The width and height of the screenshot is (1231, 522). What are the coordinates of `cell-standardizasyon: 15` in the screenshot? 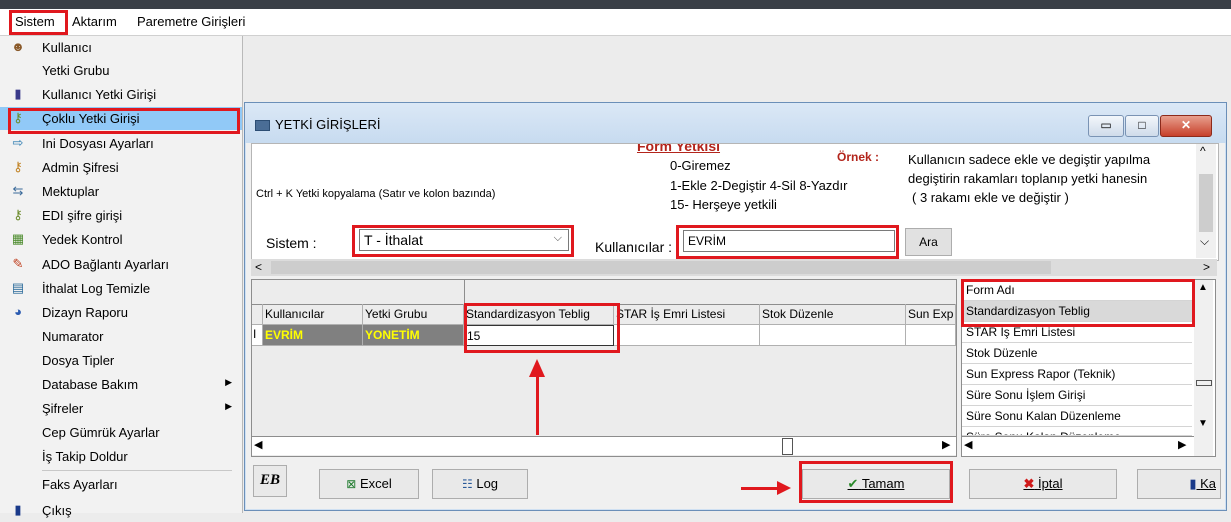 It's located at (539, 335).